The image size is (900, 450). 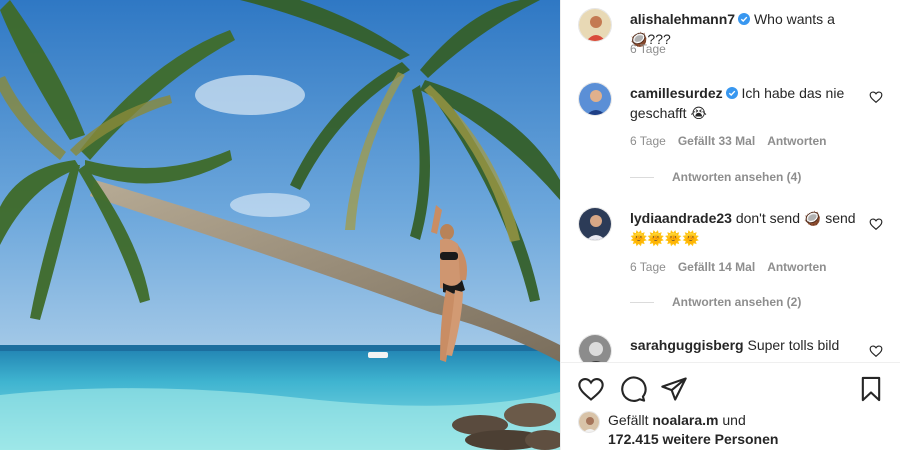 I want to click on bookmark-icon, so click(x=871, y=389).